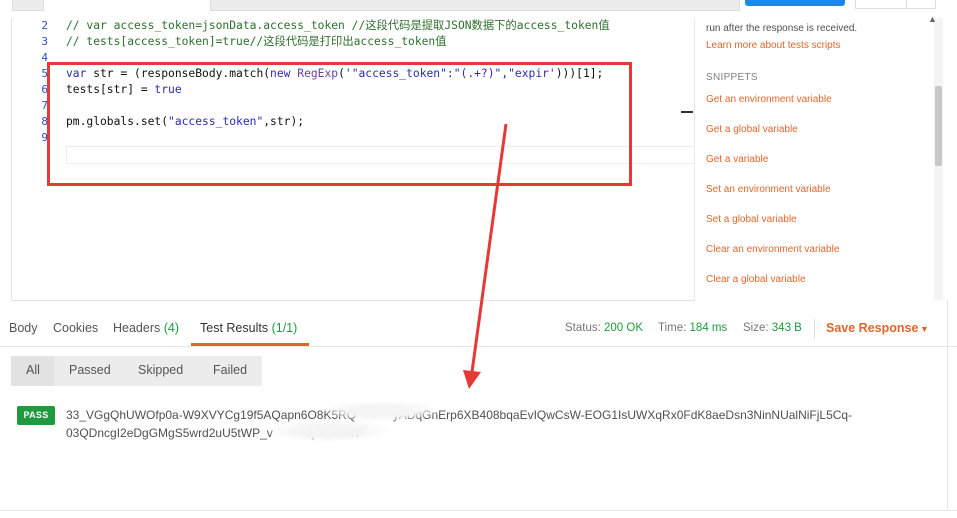 The image size is (957, 518). What do you see at coordinates (485, 256) in the screenshot?
I see `annotation-arrow` at bounding box center [485, 256].